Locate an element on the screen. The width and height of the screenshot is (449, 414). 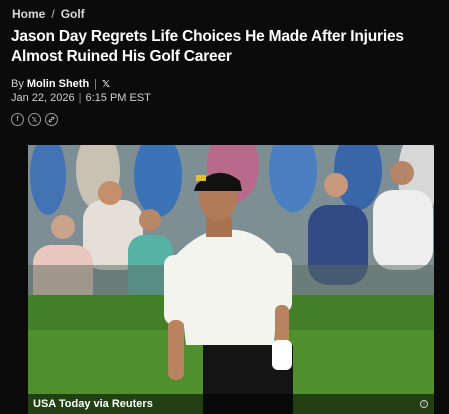
share-bar: f 𝕏 is located at coordinates (34, 119).